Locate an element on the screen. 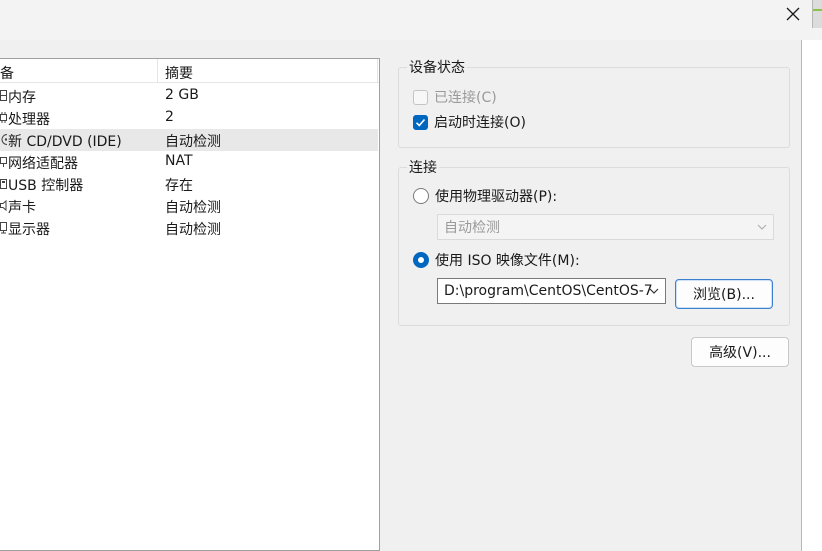 The height and width of the screenshot is (551, 822). sound-card-icon is located at coordinates (3, 205).